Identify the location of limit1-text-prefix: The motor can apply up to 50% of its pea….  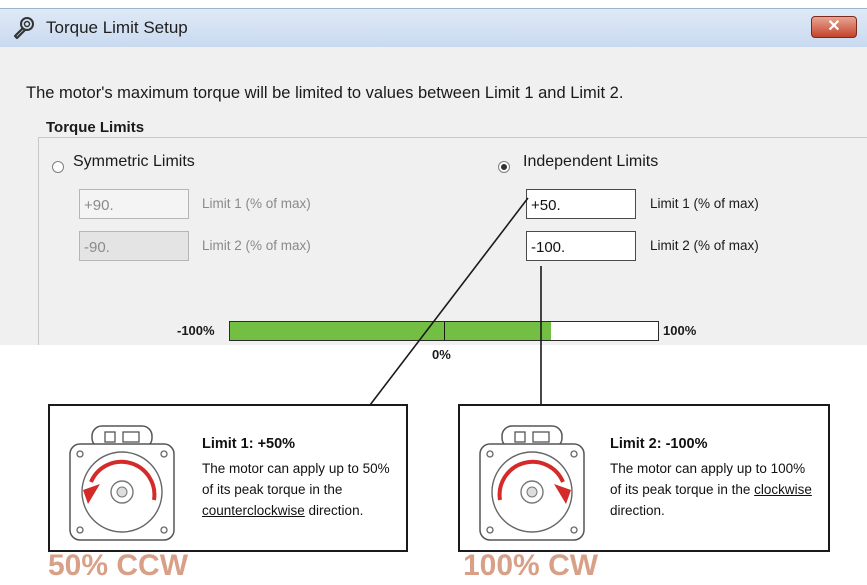
(296, 479).